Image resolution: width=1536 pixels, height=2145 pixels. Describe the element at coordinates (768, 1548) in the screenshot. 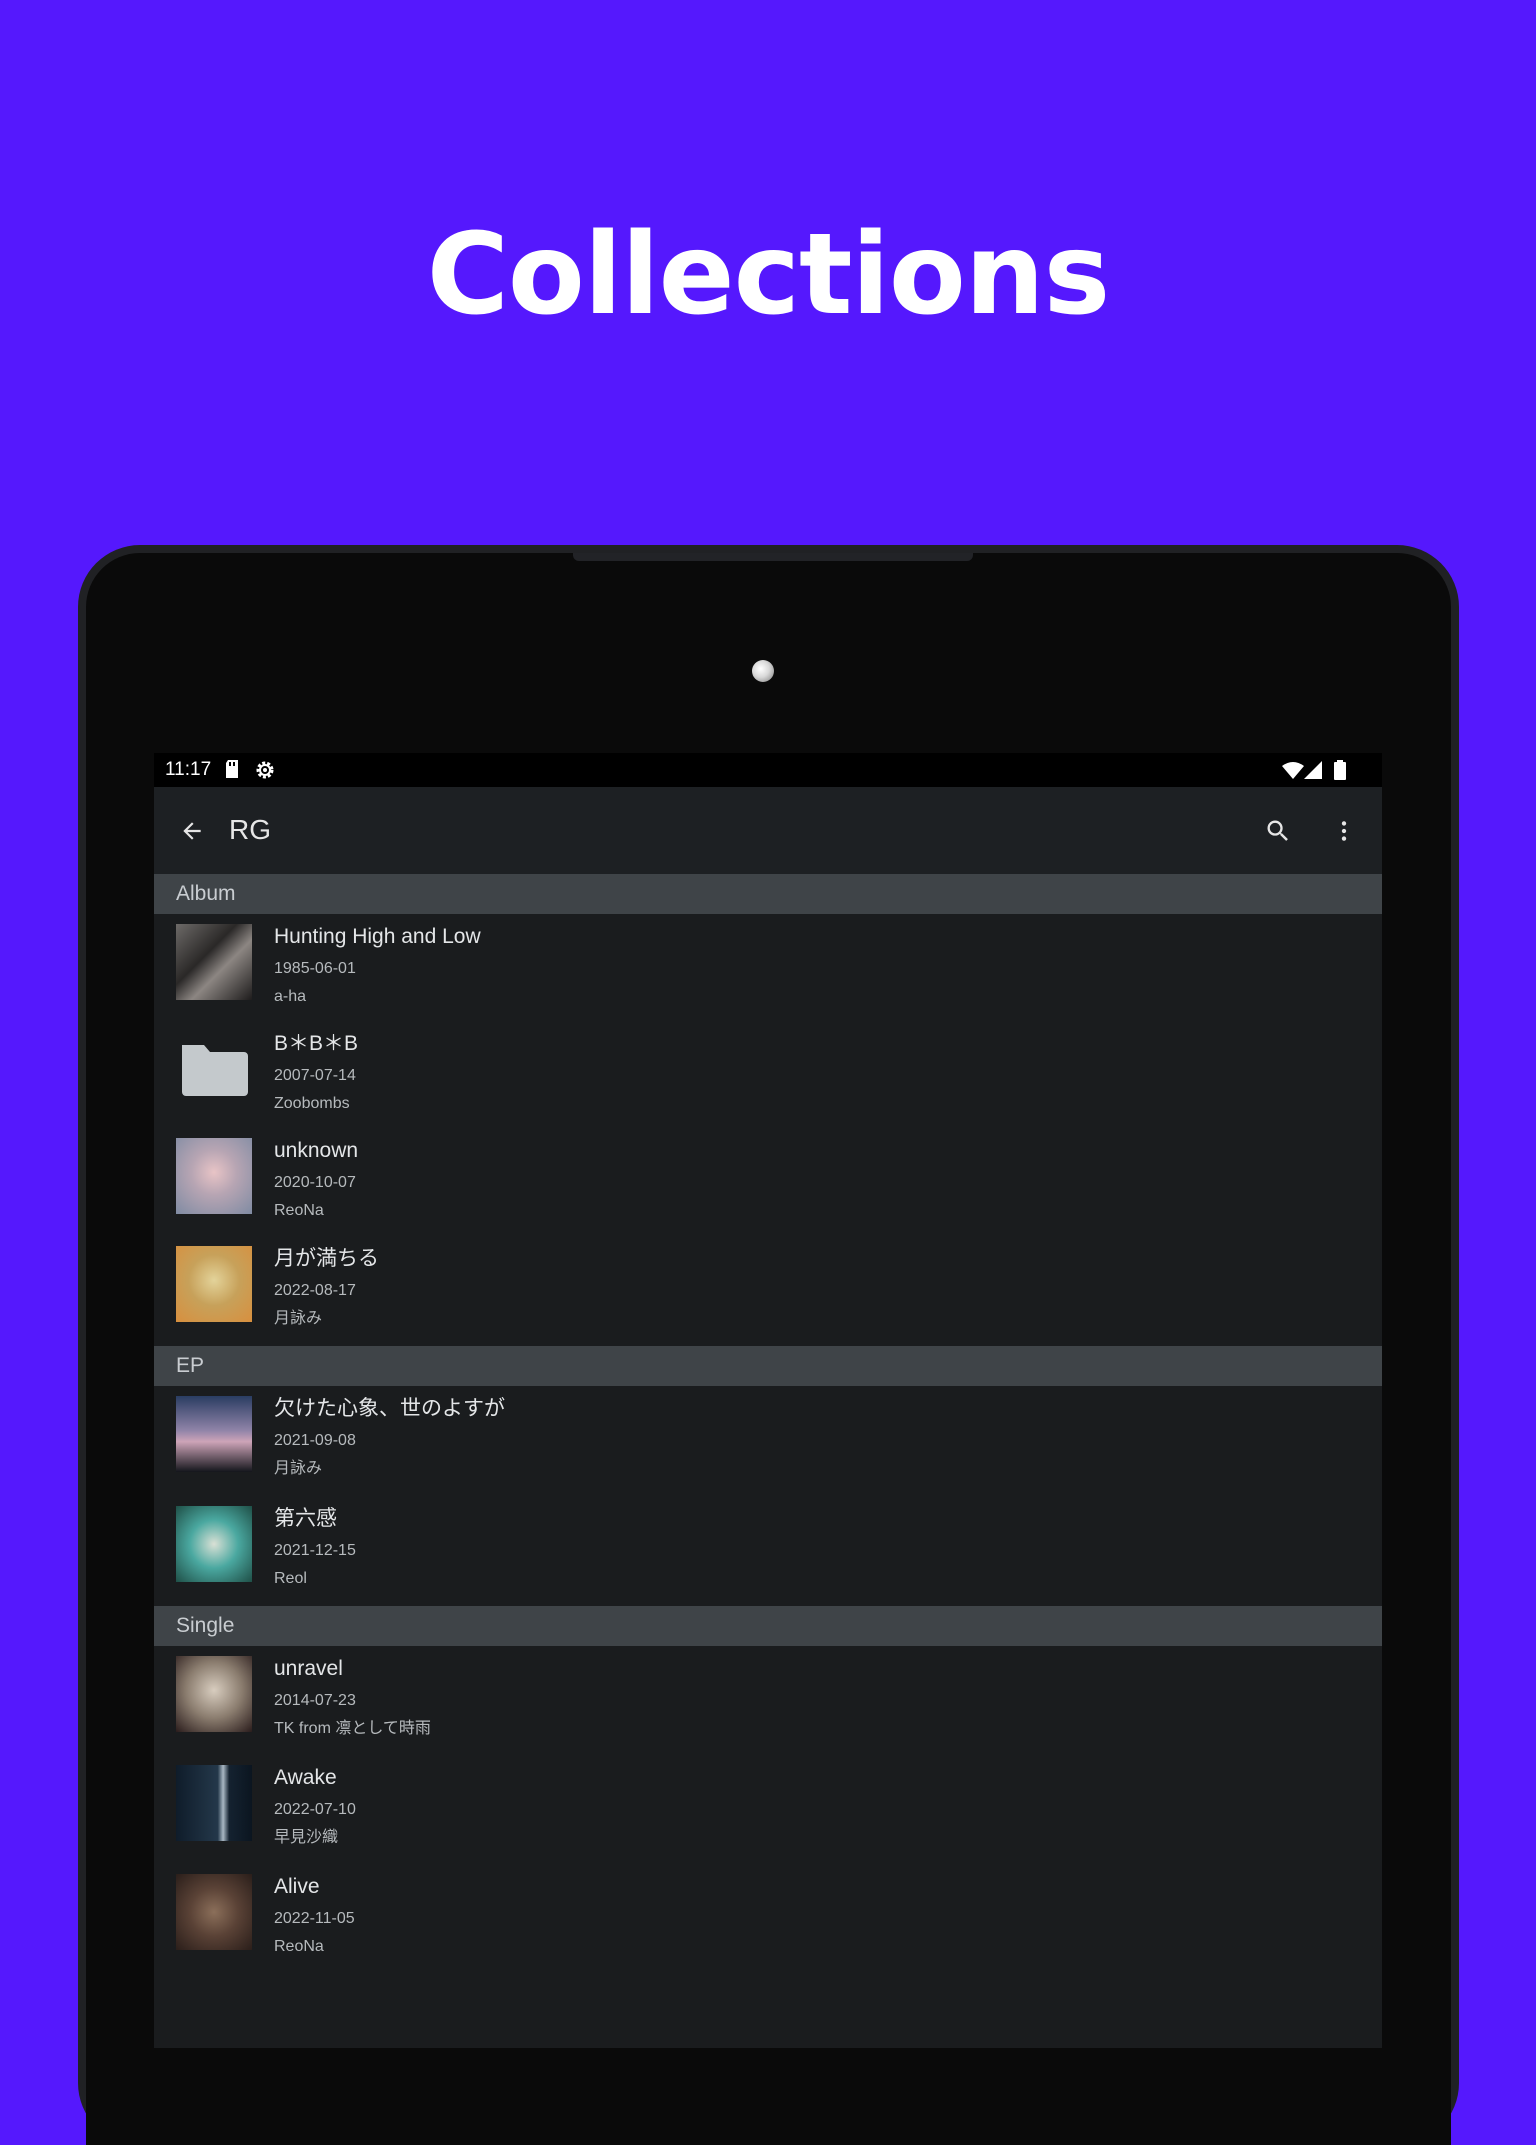

I see `list-item: 第六感 2021-12-15 Reol` at that location.